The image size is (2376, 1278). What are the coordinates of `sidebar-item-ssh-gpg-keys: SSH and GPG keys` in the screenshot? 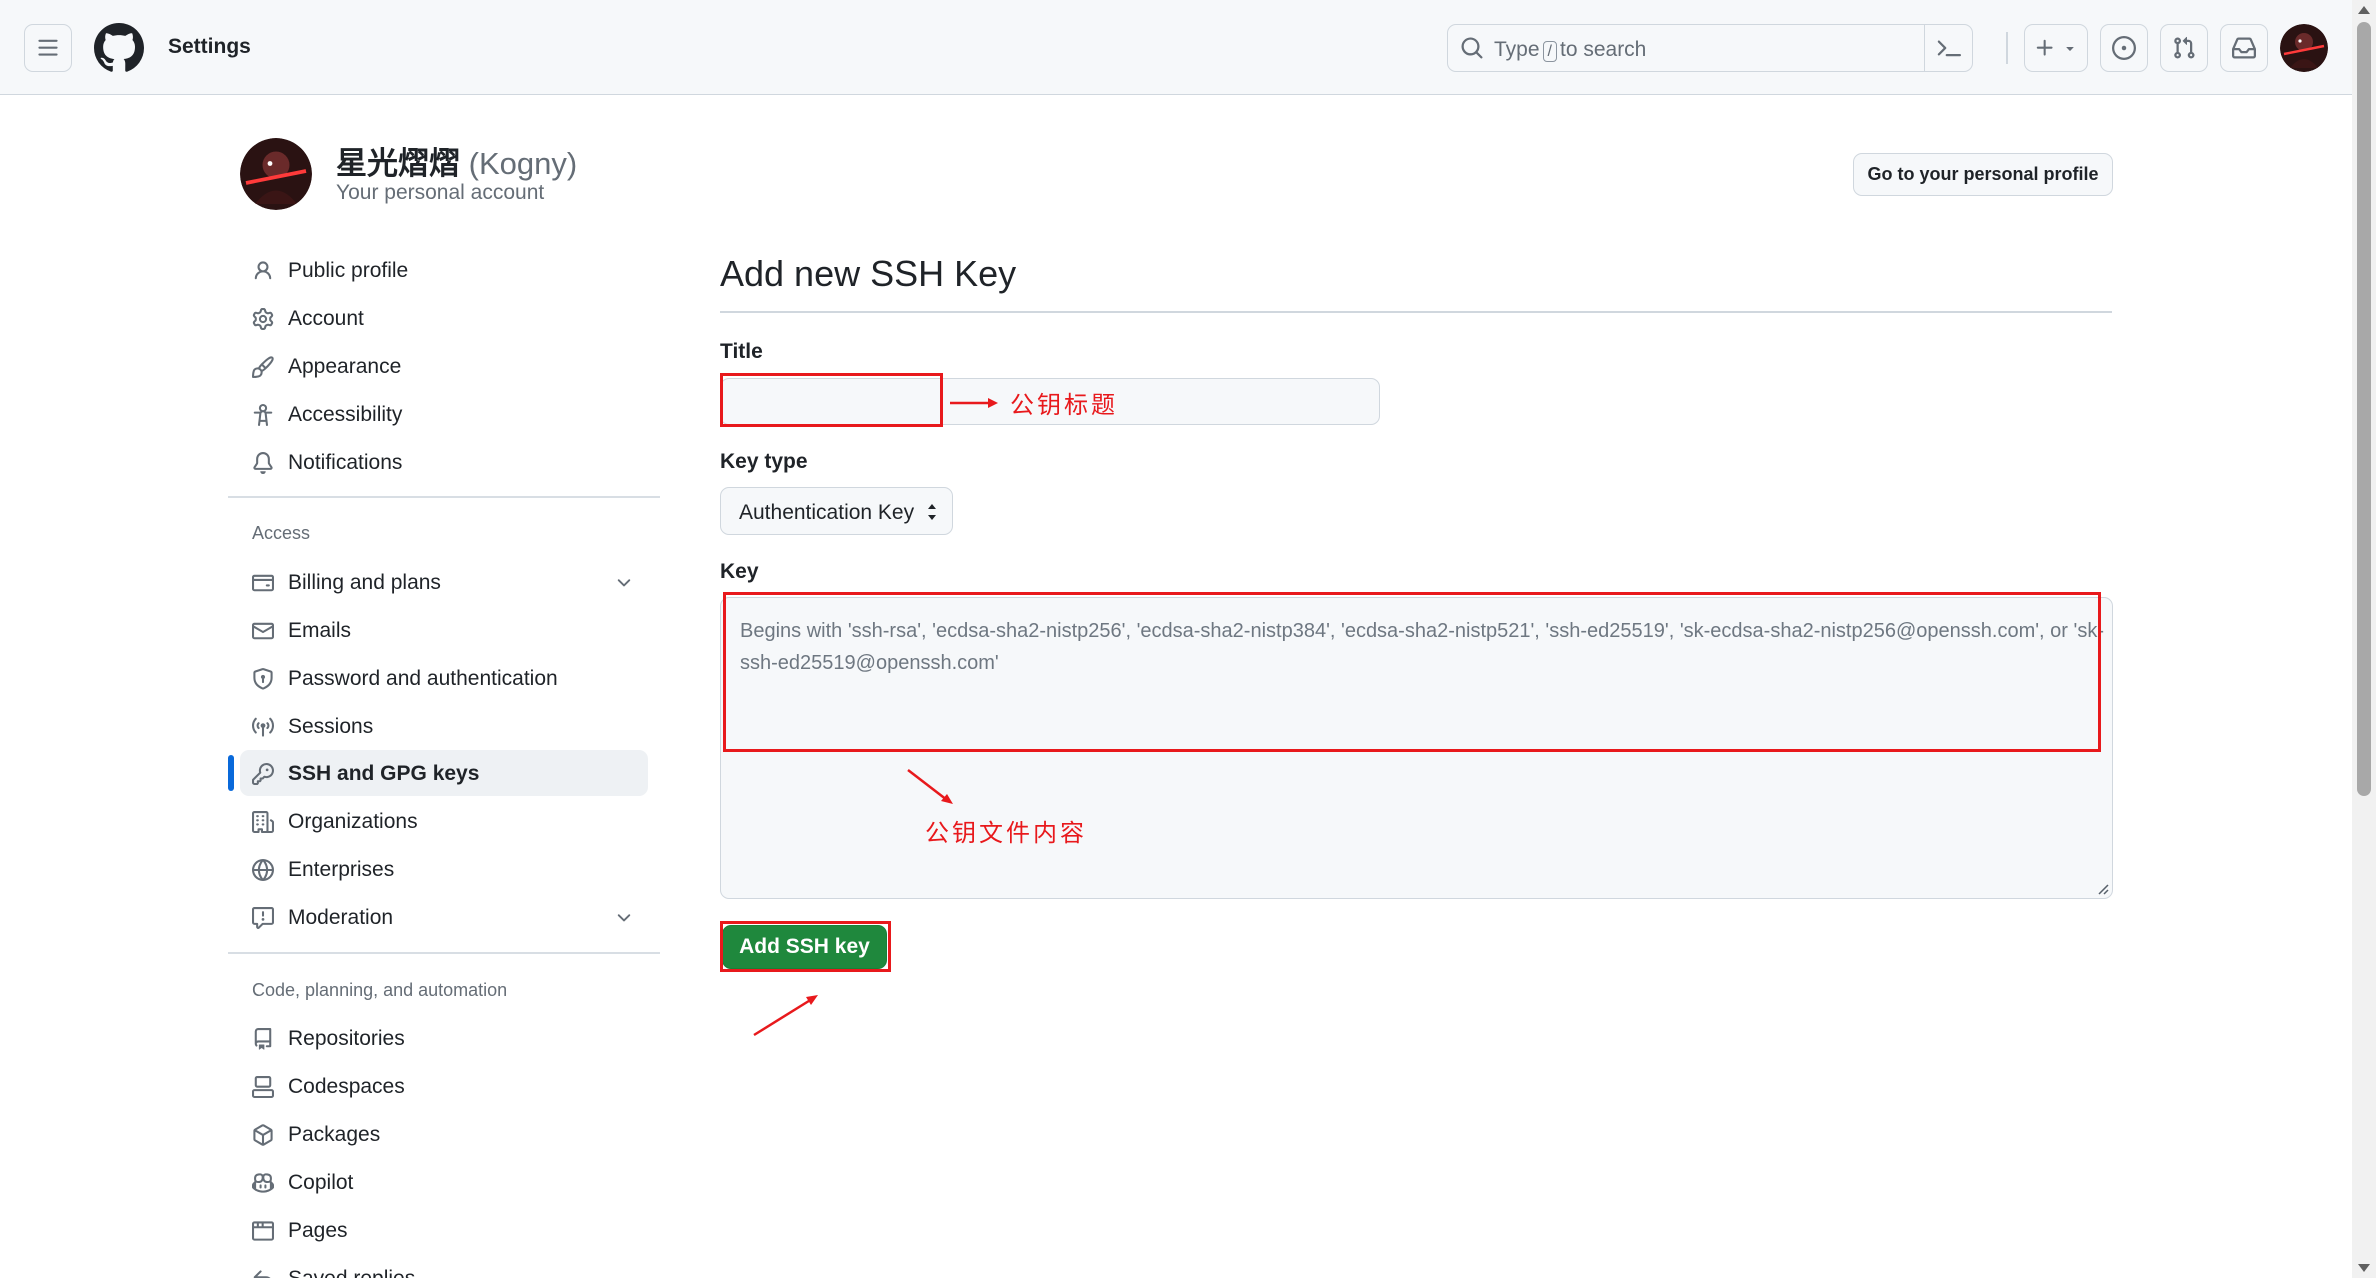 It's located at (444, 773).